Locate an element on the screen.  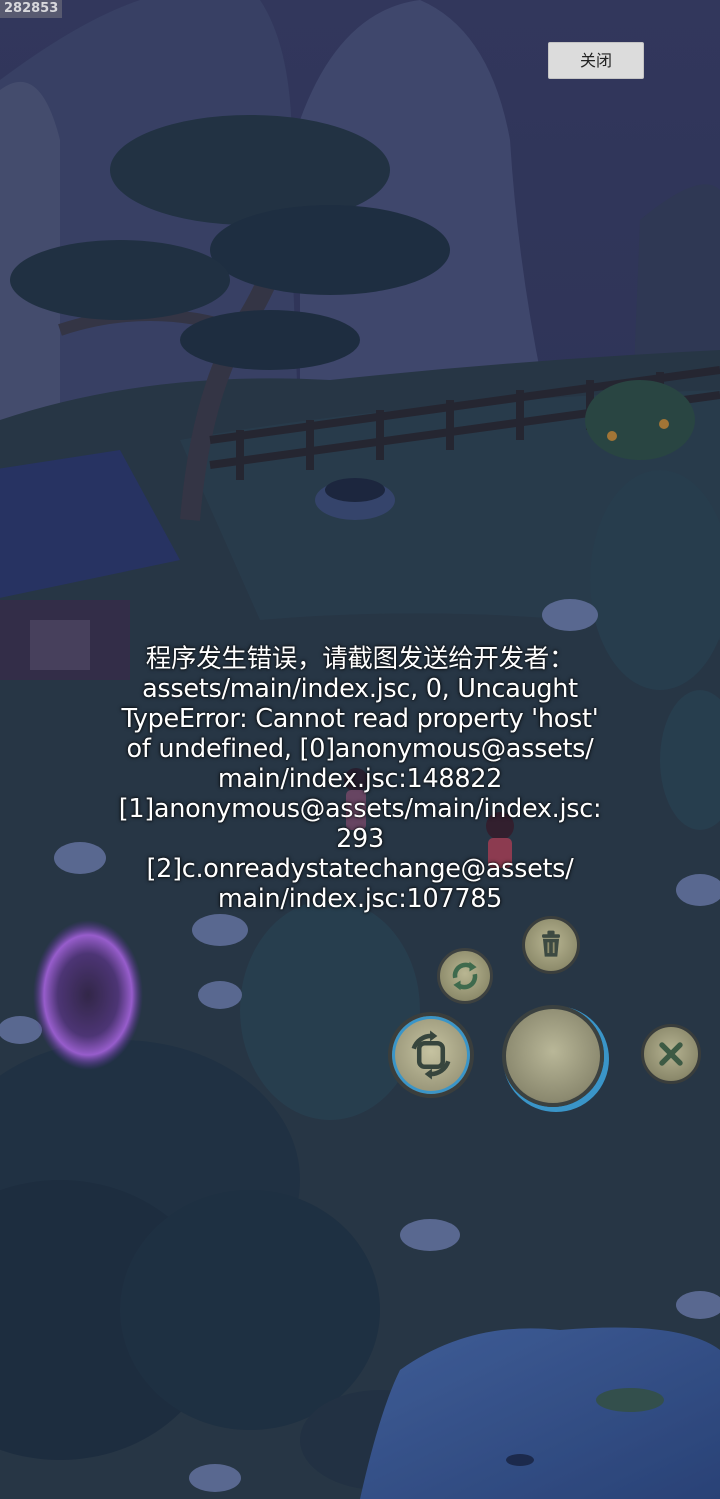
rotate-icon is located at coordinates (431, 1055).